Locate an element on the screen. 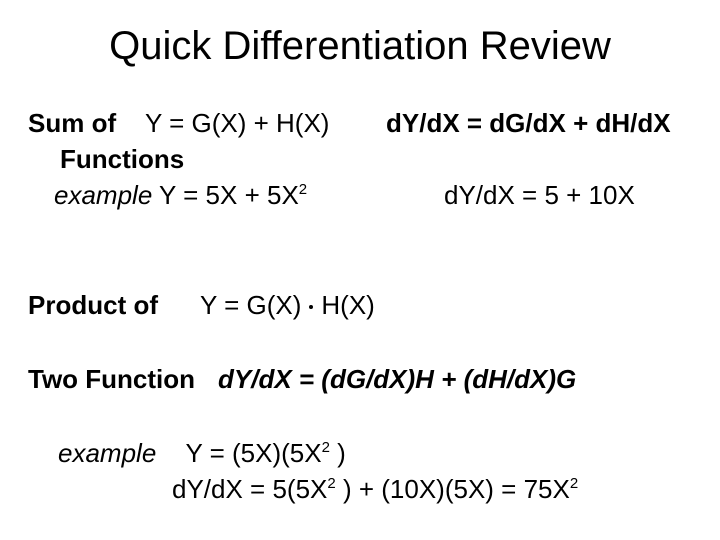 Image resolution: width=720 pixels, height=540 pixels. equation-right: H(X) is located at coordinates (348, 305).